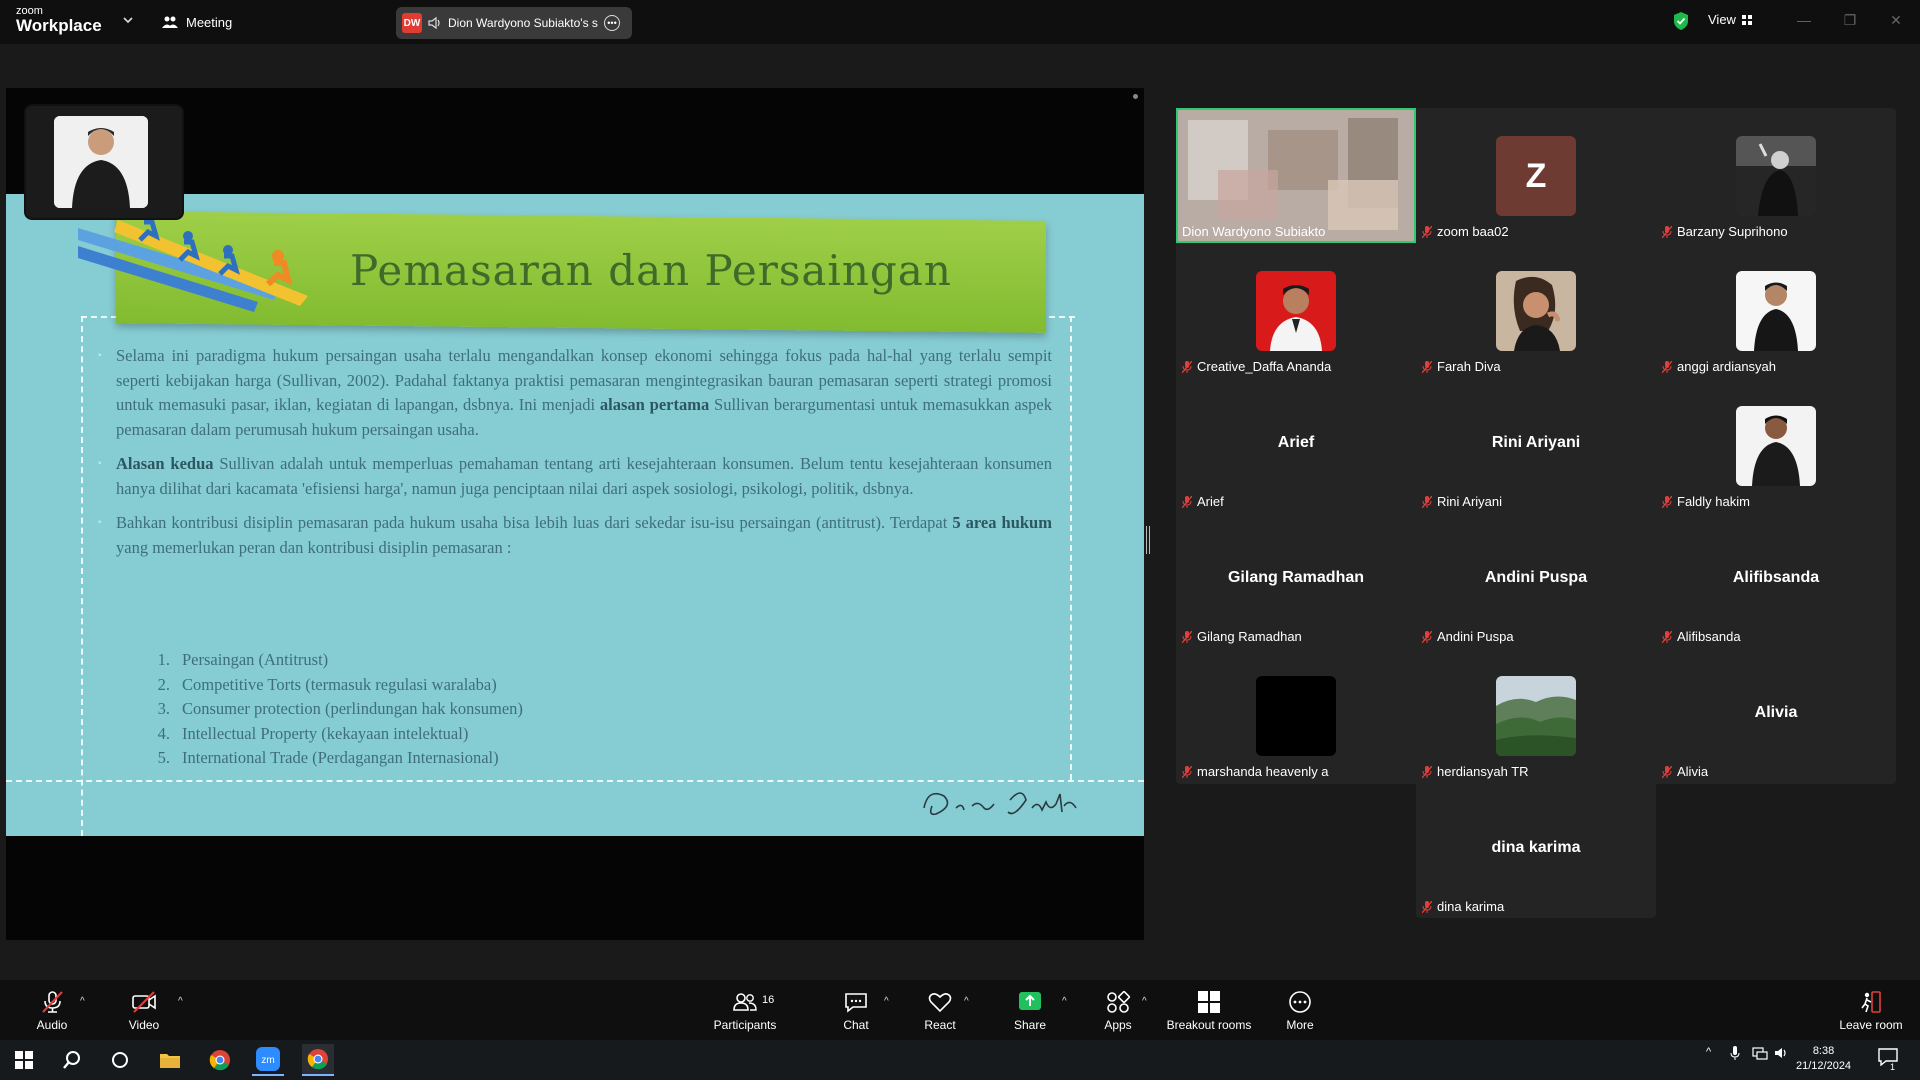 This screenshot has height=1080, width=1920. Describe the element at coordinates (1804, 20) in the screenshot. I see `minimize-icon: —` at that location.